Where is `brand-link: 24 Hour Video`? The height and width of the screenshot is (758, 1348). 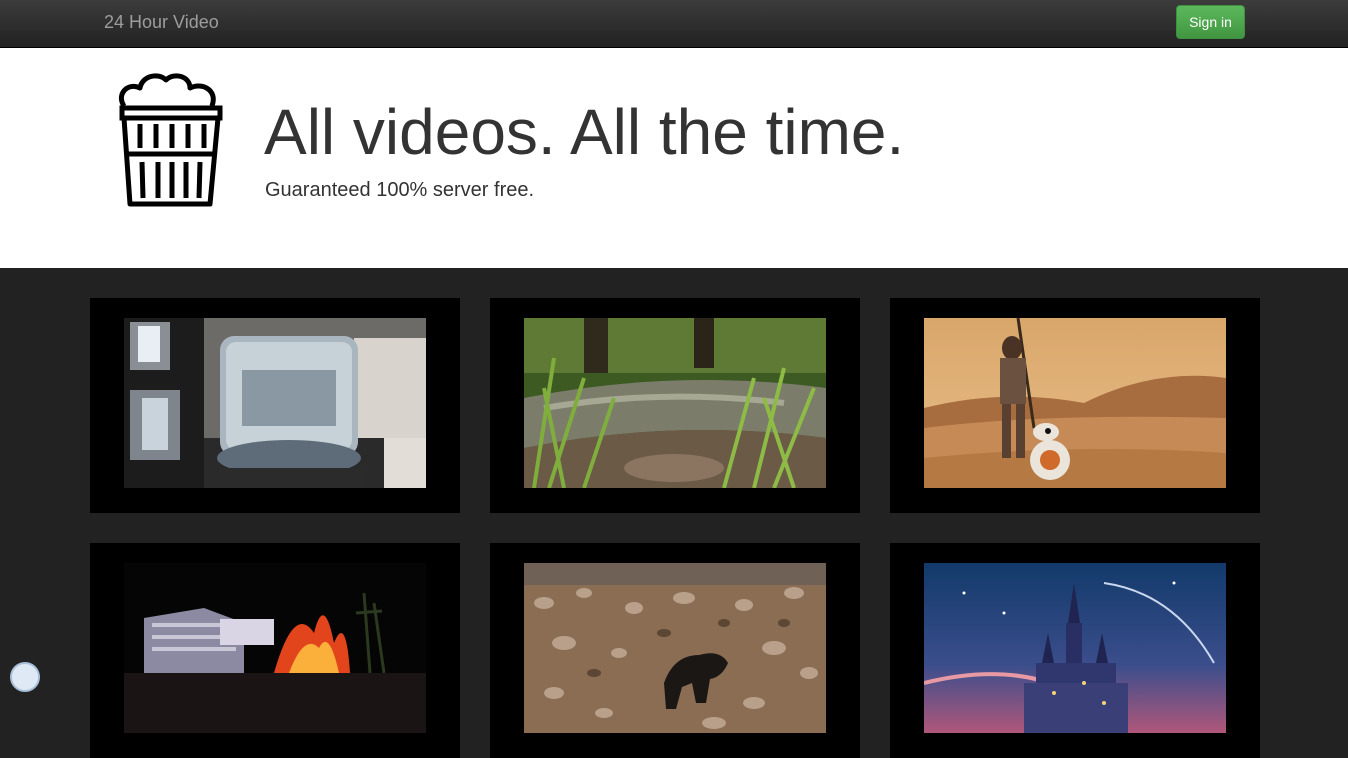 brand-link: 24 Hour Video is located at coordinates (161, 22).